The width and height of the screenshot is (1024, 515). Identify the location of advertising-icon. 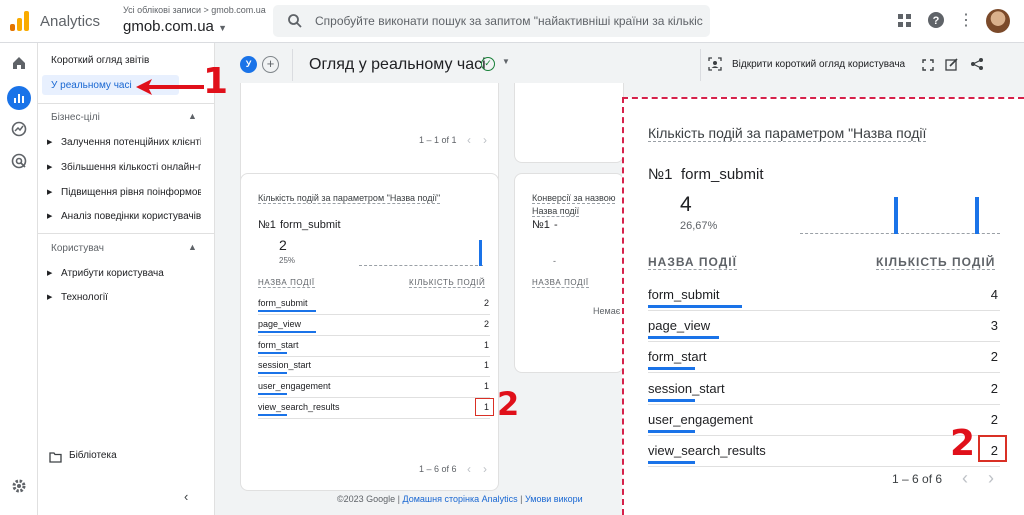
(19, 163).